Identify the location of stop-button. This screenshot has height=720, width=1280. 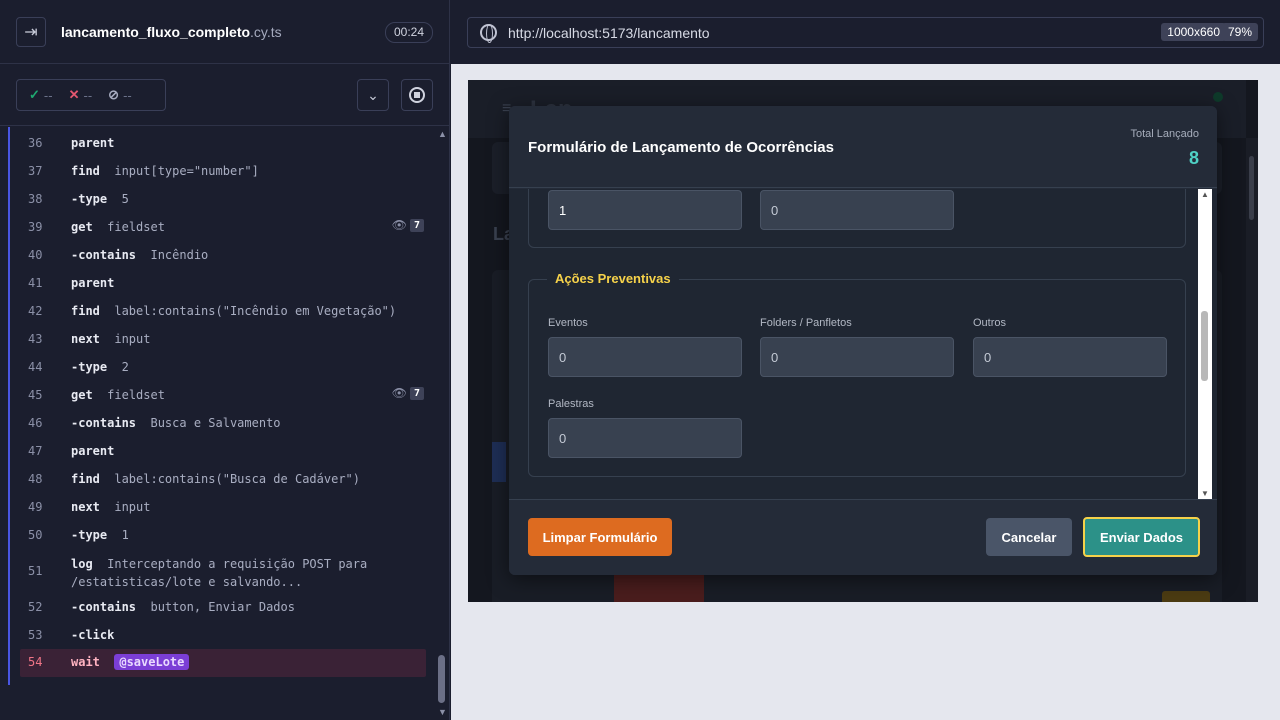
(417, 95).